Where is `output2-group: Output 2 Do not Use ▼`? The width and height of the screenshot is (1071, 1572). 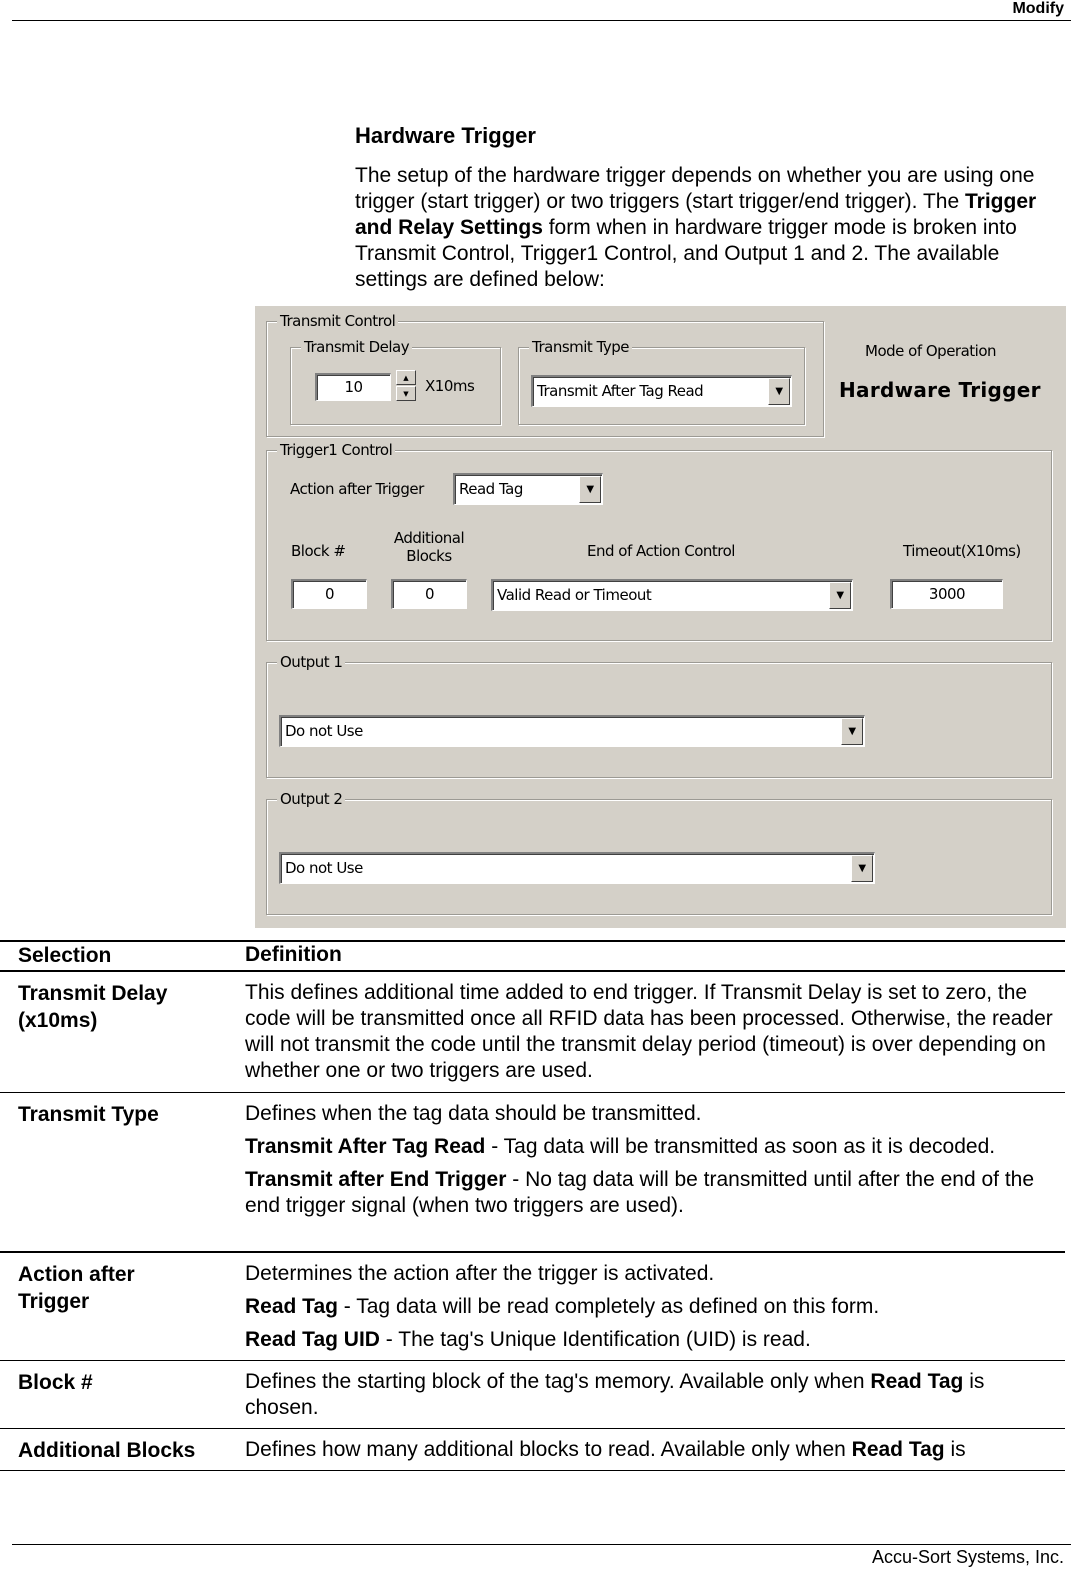
output2-group: Output 2 Do not Use ▼ is located at coordinates (659, 852).